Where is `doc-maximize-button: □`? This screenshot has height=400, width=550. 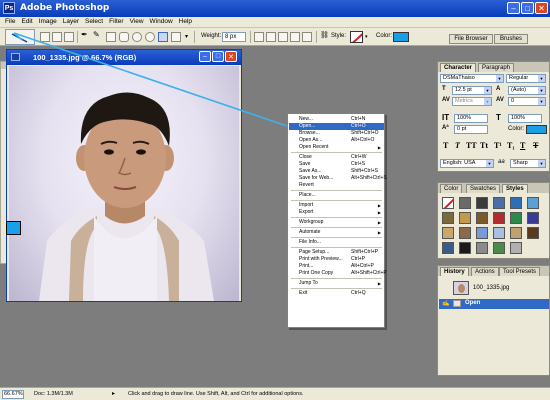
doc-maximize-button: □ is located at coordinates (218, 56).